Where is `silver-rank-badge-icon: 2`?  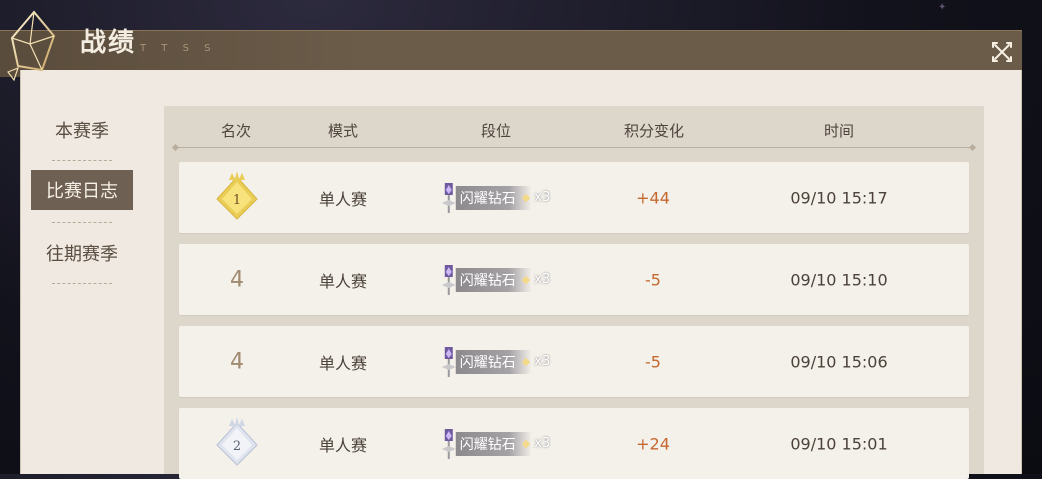 silver-rank-badge-icon: 2 is located at coordinates (237, 441).